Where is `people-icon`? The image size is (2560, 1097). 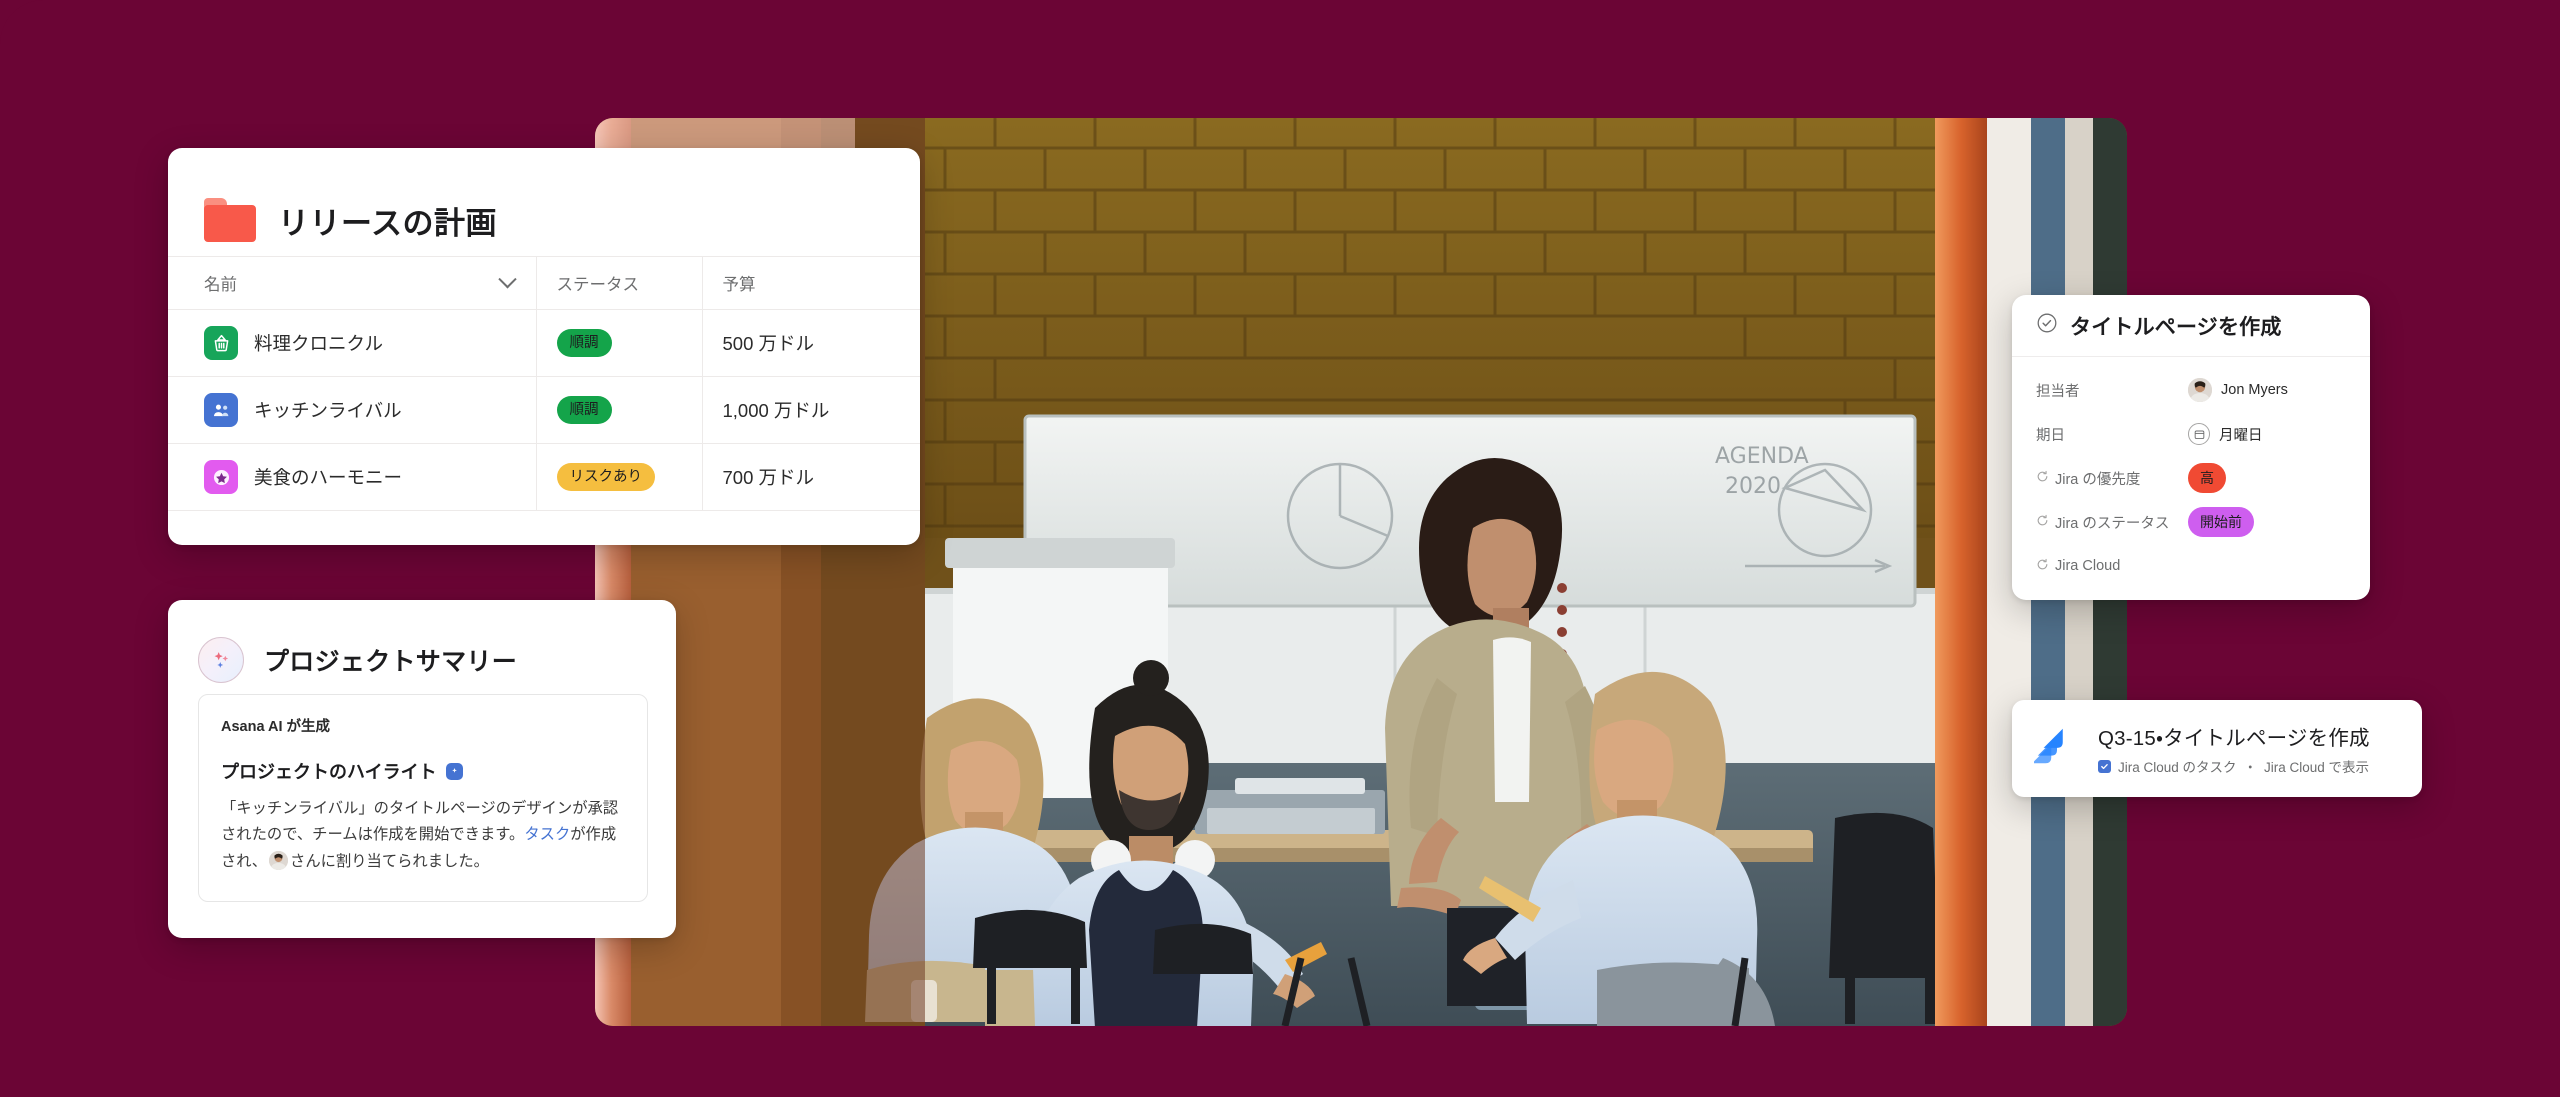 people-icon is located at coordinates (221, 410).